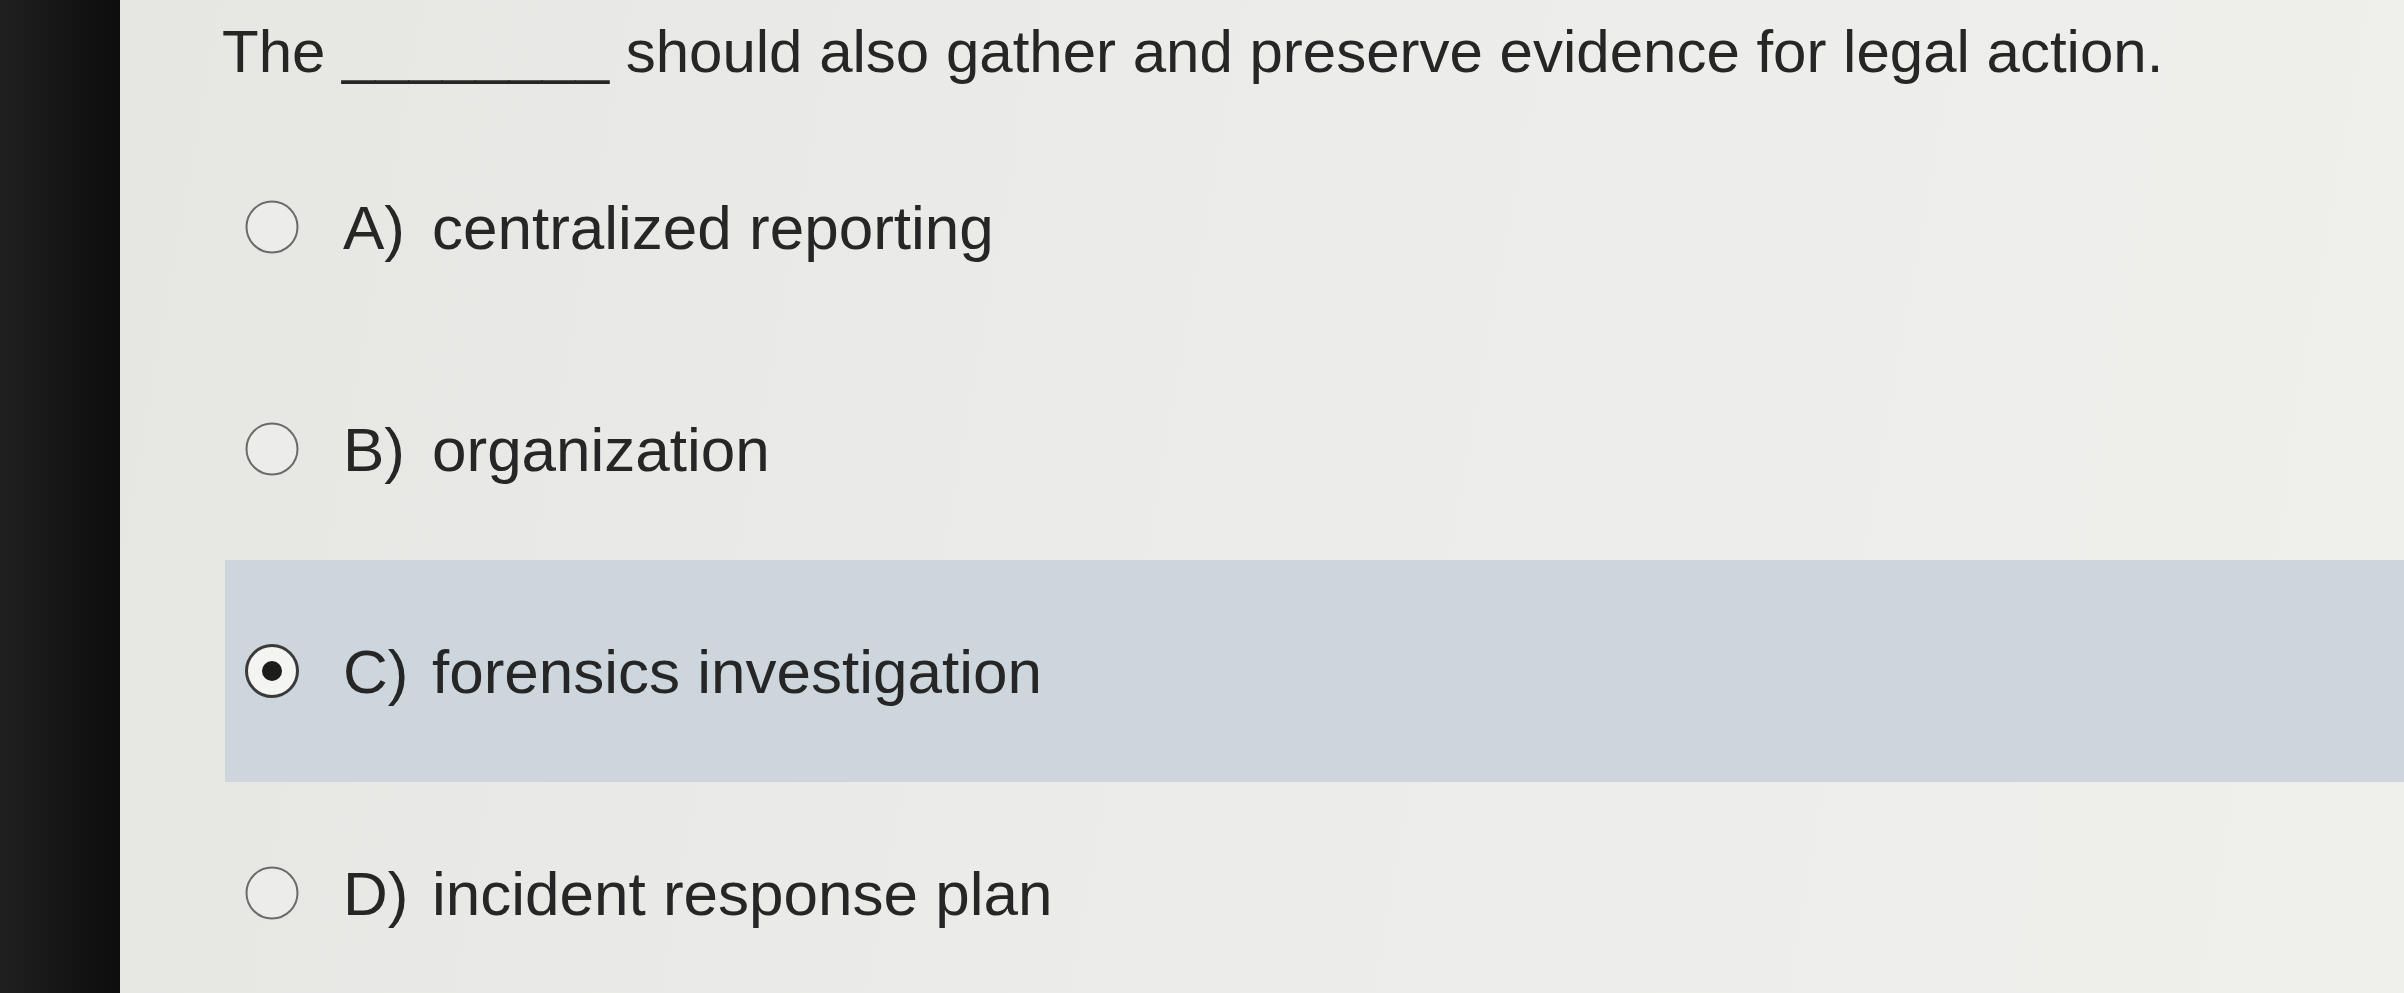 The image size is (2404, 993). What do you see at coordinates (742, 893) in the screenshot?
I see `option-text: incident response plan` at bounding box center [742, 893].